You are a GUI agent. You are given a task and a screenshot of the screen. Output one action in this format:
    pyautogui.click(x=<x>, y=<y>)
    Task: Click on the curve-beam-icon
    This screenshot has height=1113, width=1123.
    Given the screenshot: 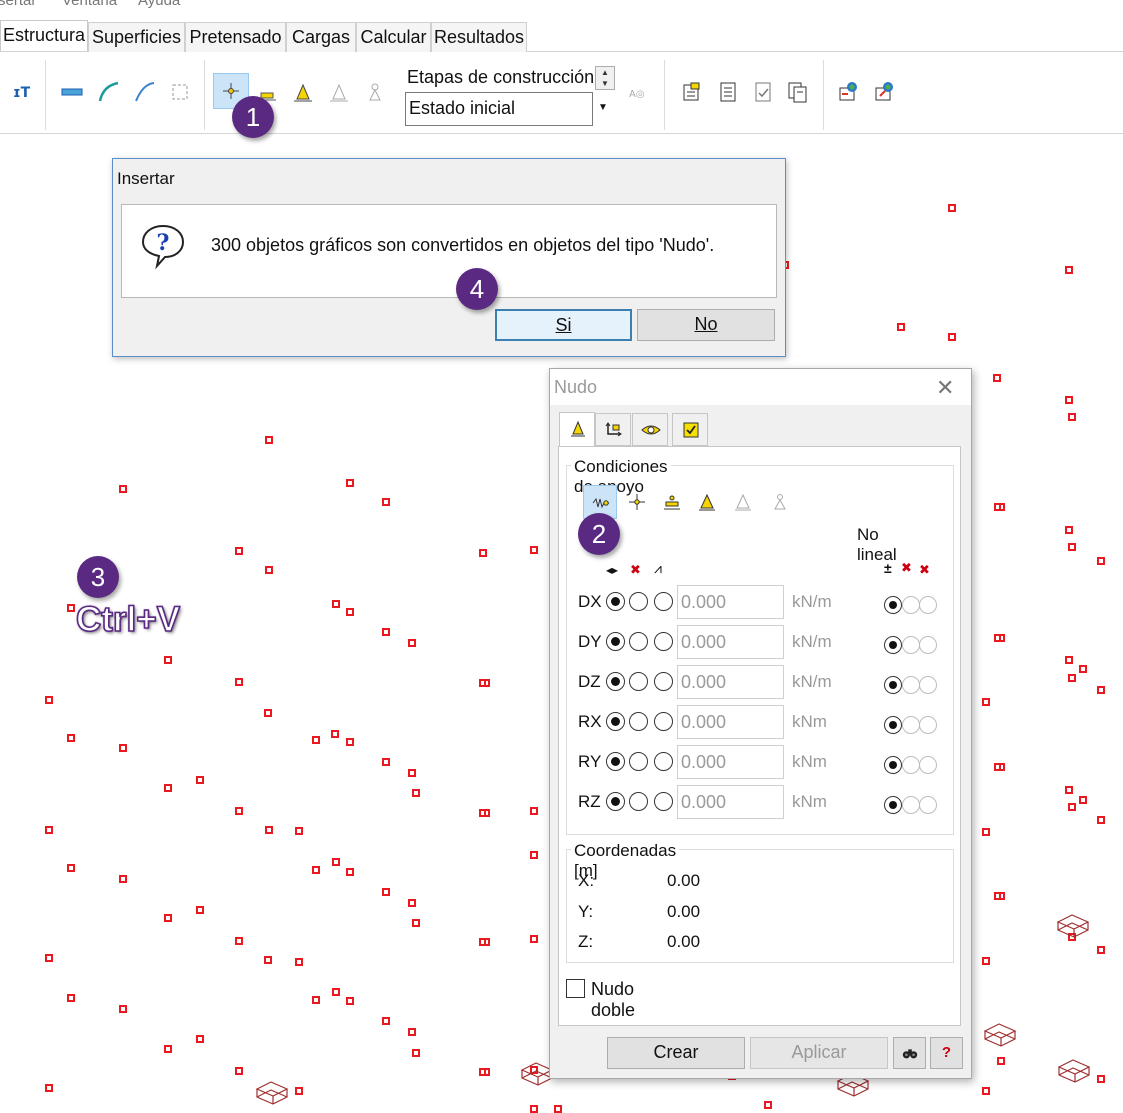 What is the action you would take?
    pyautogui.click(x=145, y=92)
    